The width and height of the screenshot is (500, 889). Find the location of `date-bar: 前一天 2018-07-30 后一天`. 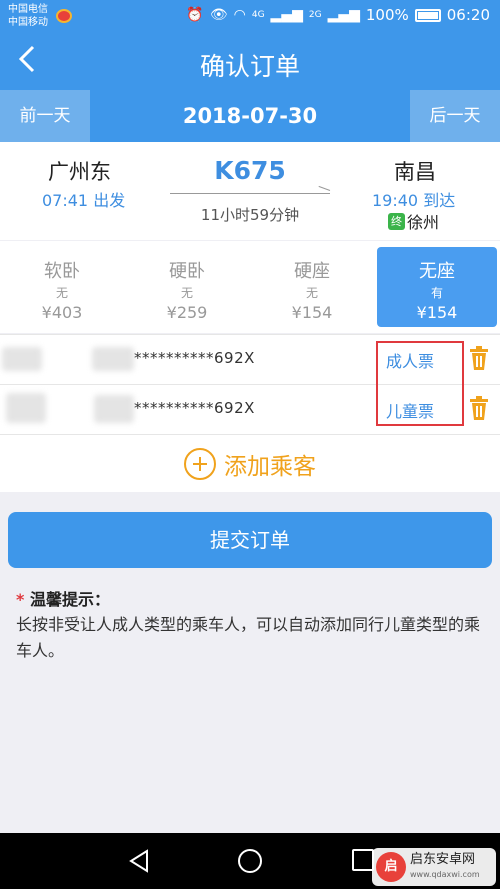

date-bar: 前一天 2018-07-30 后一天 is located at coordinates (250, 116).